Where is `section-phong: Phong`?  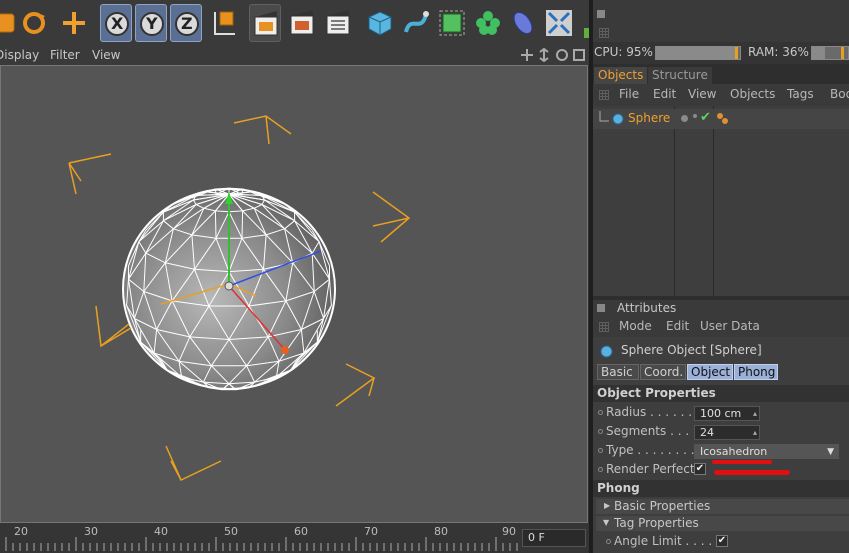 section-phong: Phong is located at coordinates (721, 488).